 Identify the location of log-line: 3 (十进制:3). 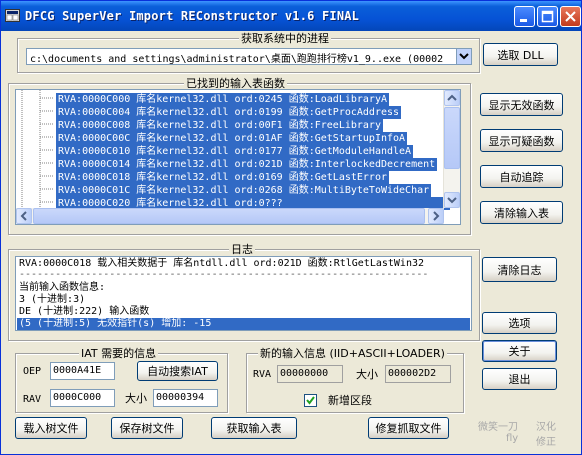
(52, 299).